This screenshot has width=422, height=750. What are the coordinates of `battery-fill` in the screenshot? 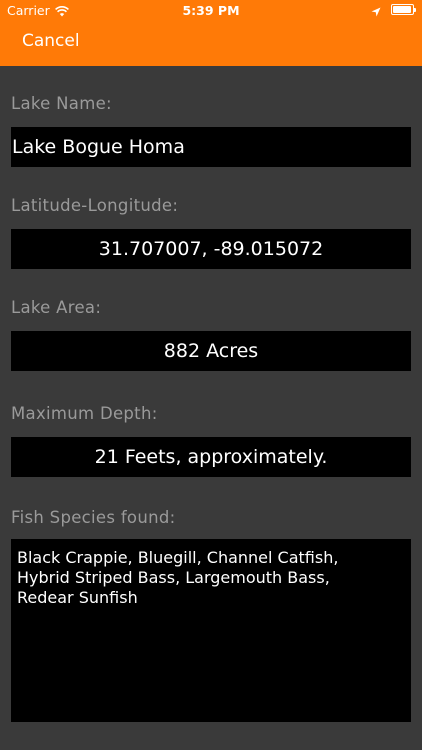 It's located at (402, 9).